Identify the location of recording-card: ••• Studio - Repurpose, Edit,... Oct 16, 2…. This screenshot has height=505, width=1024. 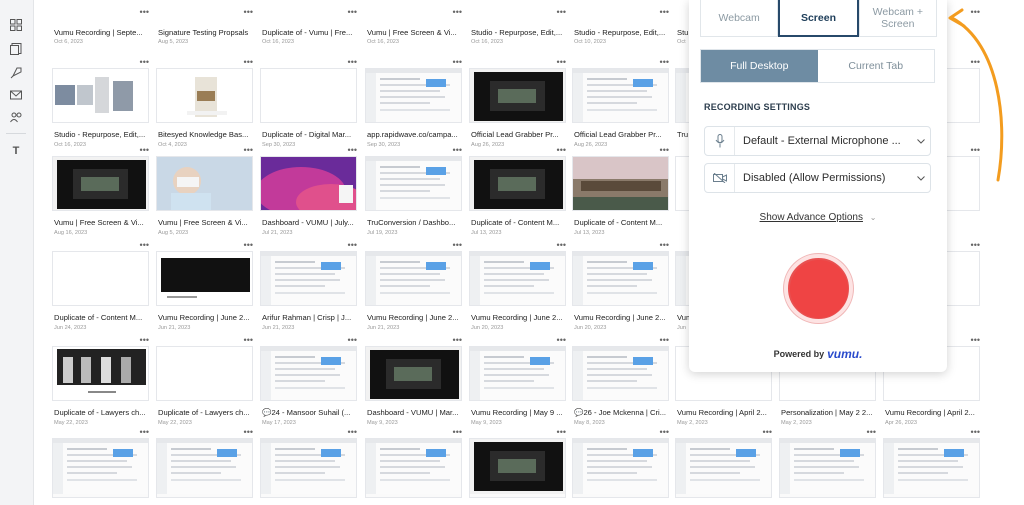
(100, 105).